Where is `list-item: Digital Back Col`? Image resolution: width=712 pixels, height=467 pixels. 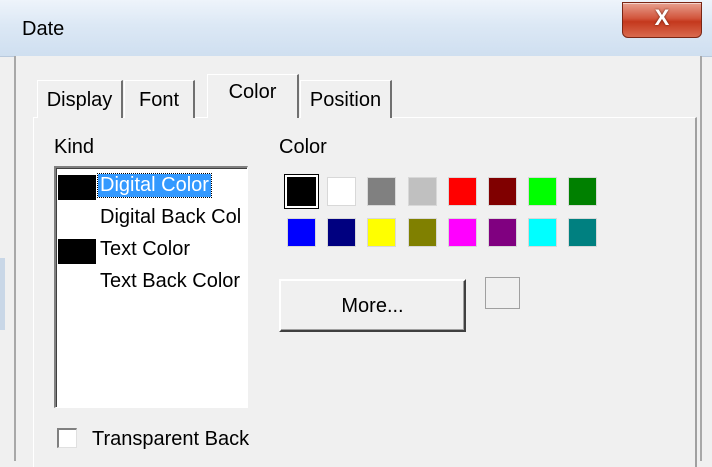 list-item: Digital Back Col is located at coordinates (151, 219).